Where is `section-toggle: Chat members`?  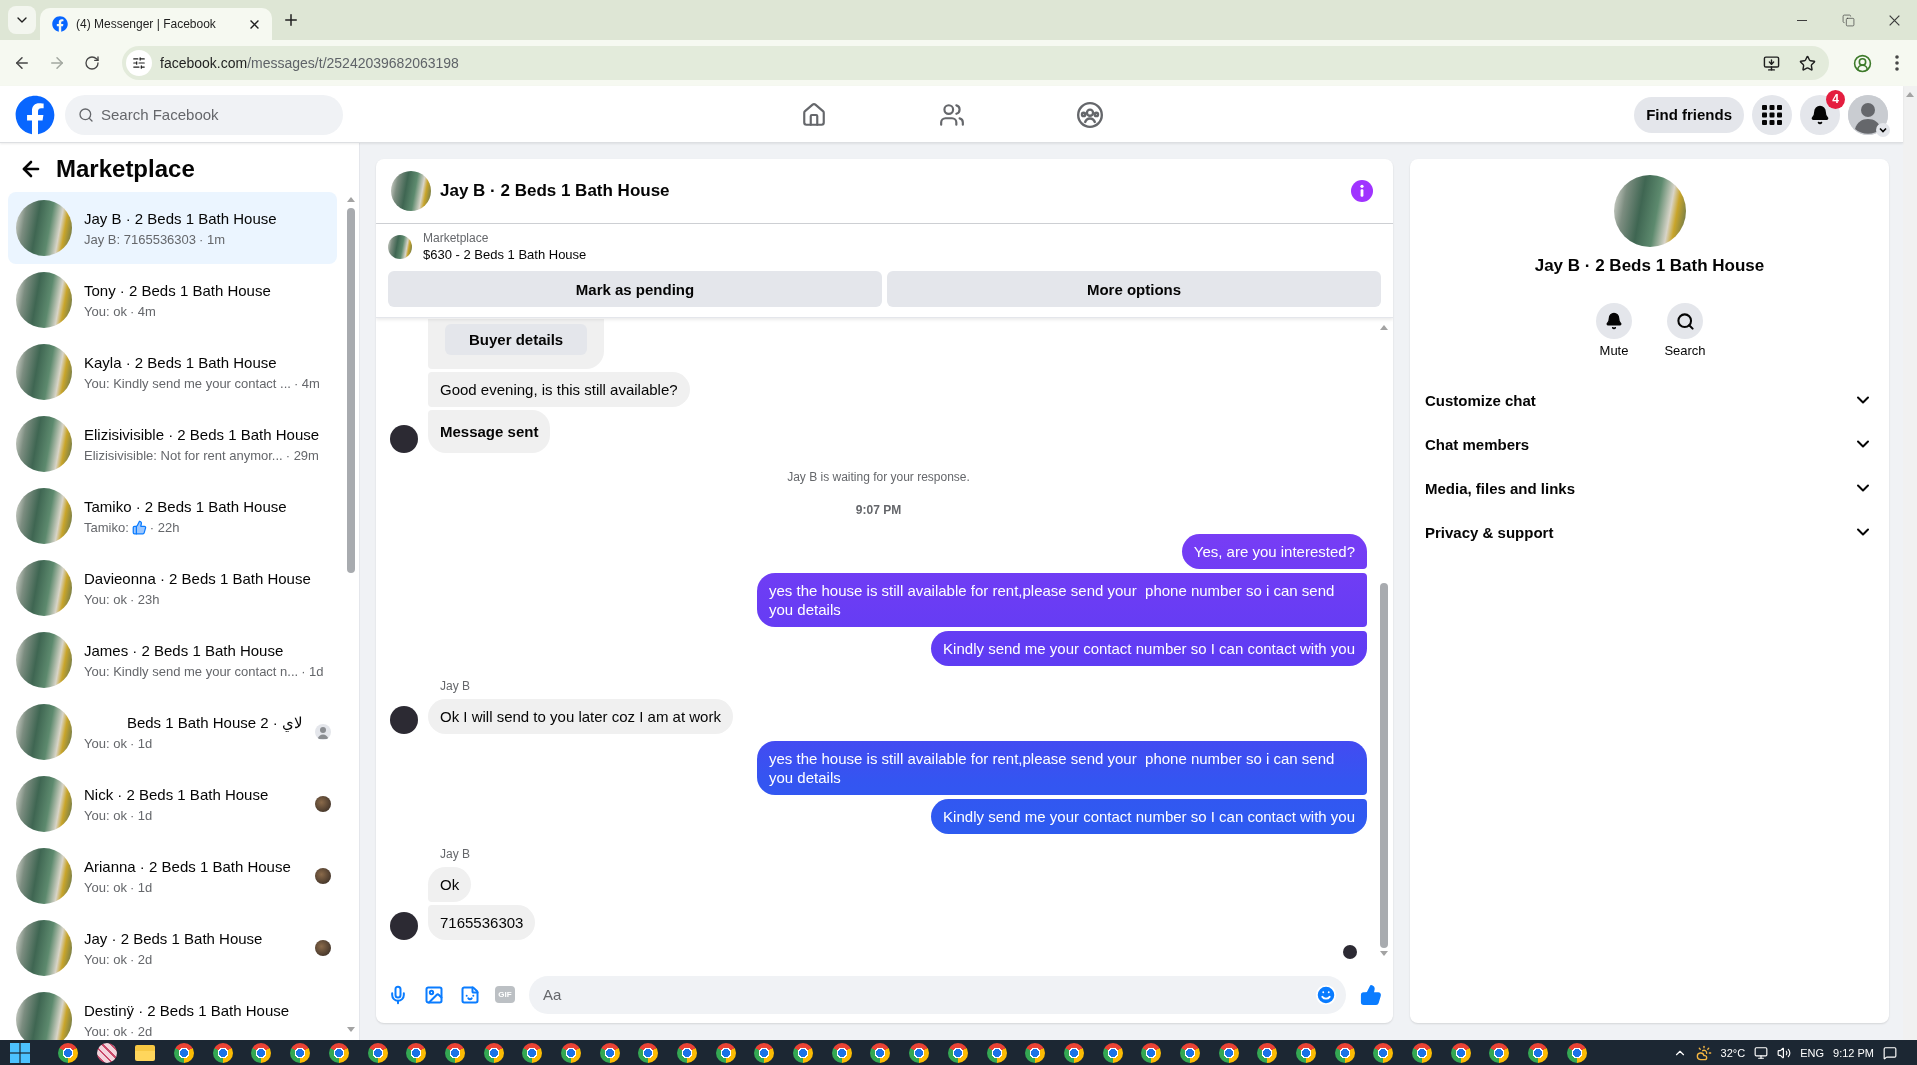
section-toggle: Chat members is located at coordinates (1649, 444).